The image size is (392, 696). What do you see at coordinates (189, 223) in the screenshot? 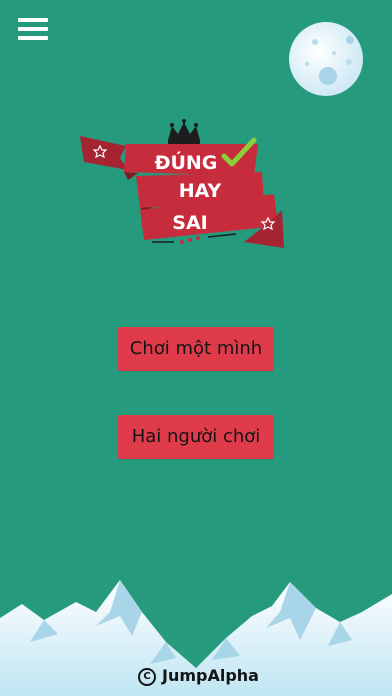
I see `logo-line-3: SAI` at bounding box center [189, 223].